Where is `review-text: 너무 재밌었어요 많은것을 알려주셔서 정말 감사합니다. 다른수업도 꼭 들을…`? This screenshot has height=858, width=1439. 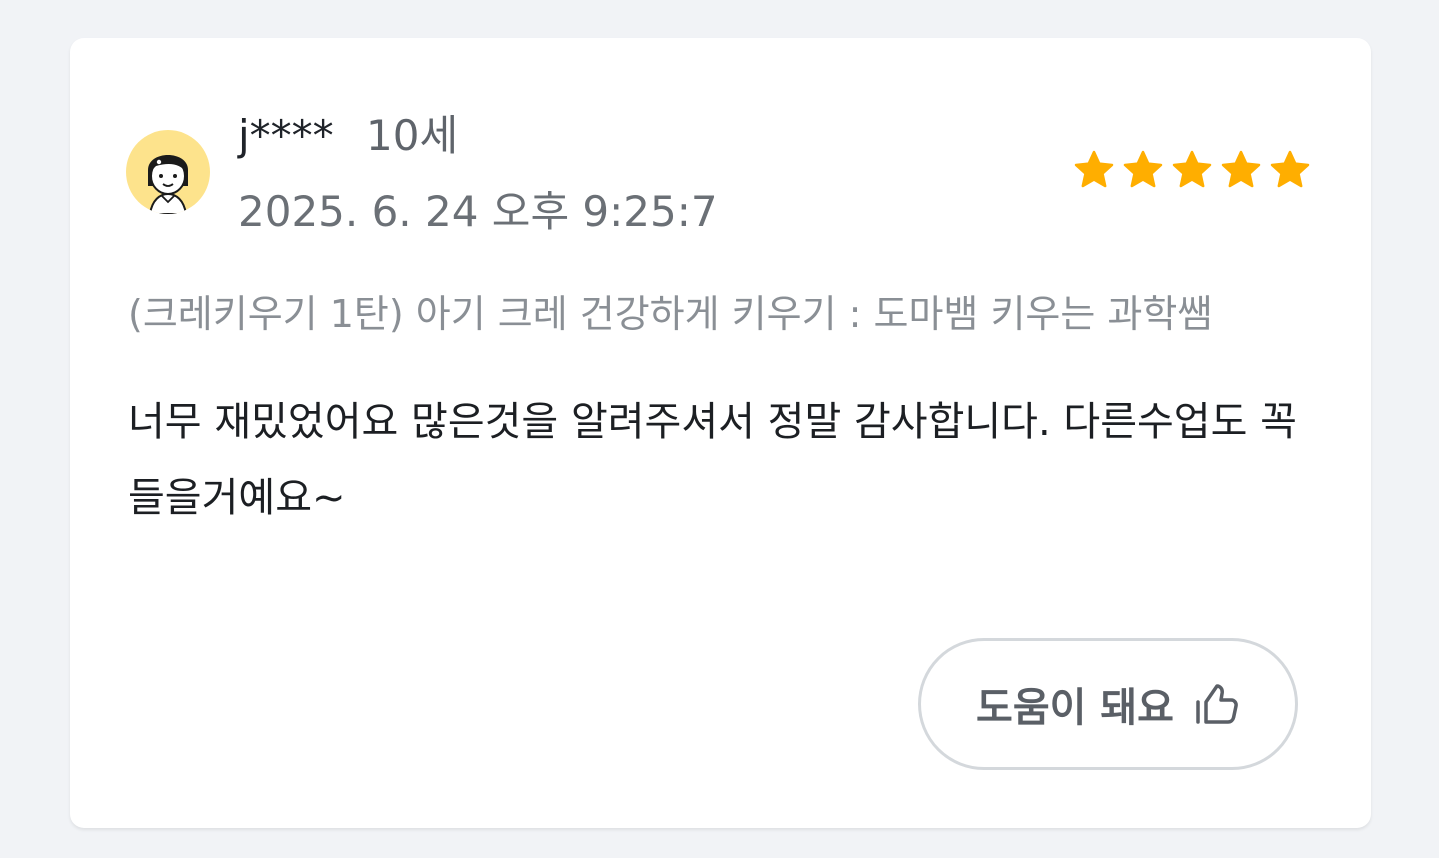
review-text: 너무 재밌었어요 많은것을 알려주셔서 정말 감사합니다. 다른수업도 꼭 들을… is located at coordinates (712, 460).